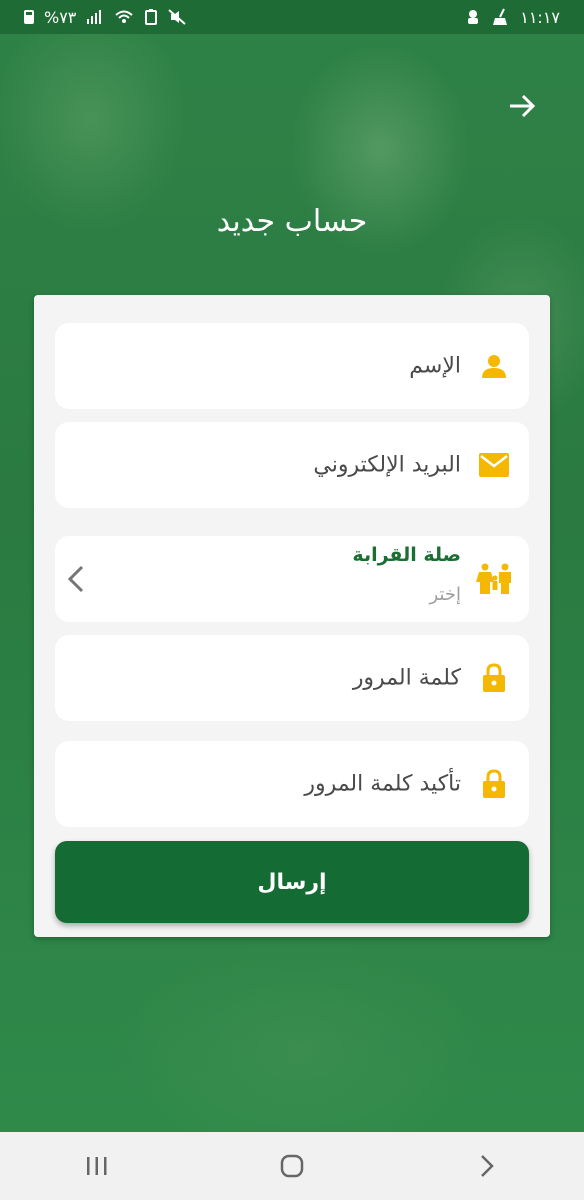 The width and height of the screenshot is (584, 1200). I want to click on confirm-password-label: تأكيد كلمة المرور, so click(382, 784).